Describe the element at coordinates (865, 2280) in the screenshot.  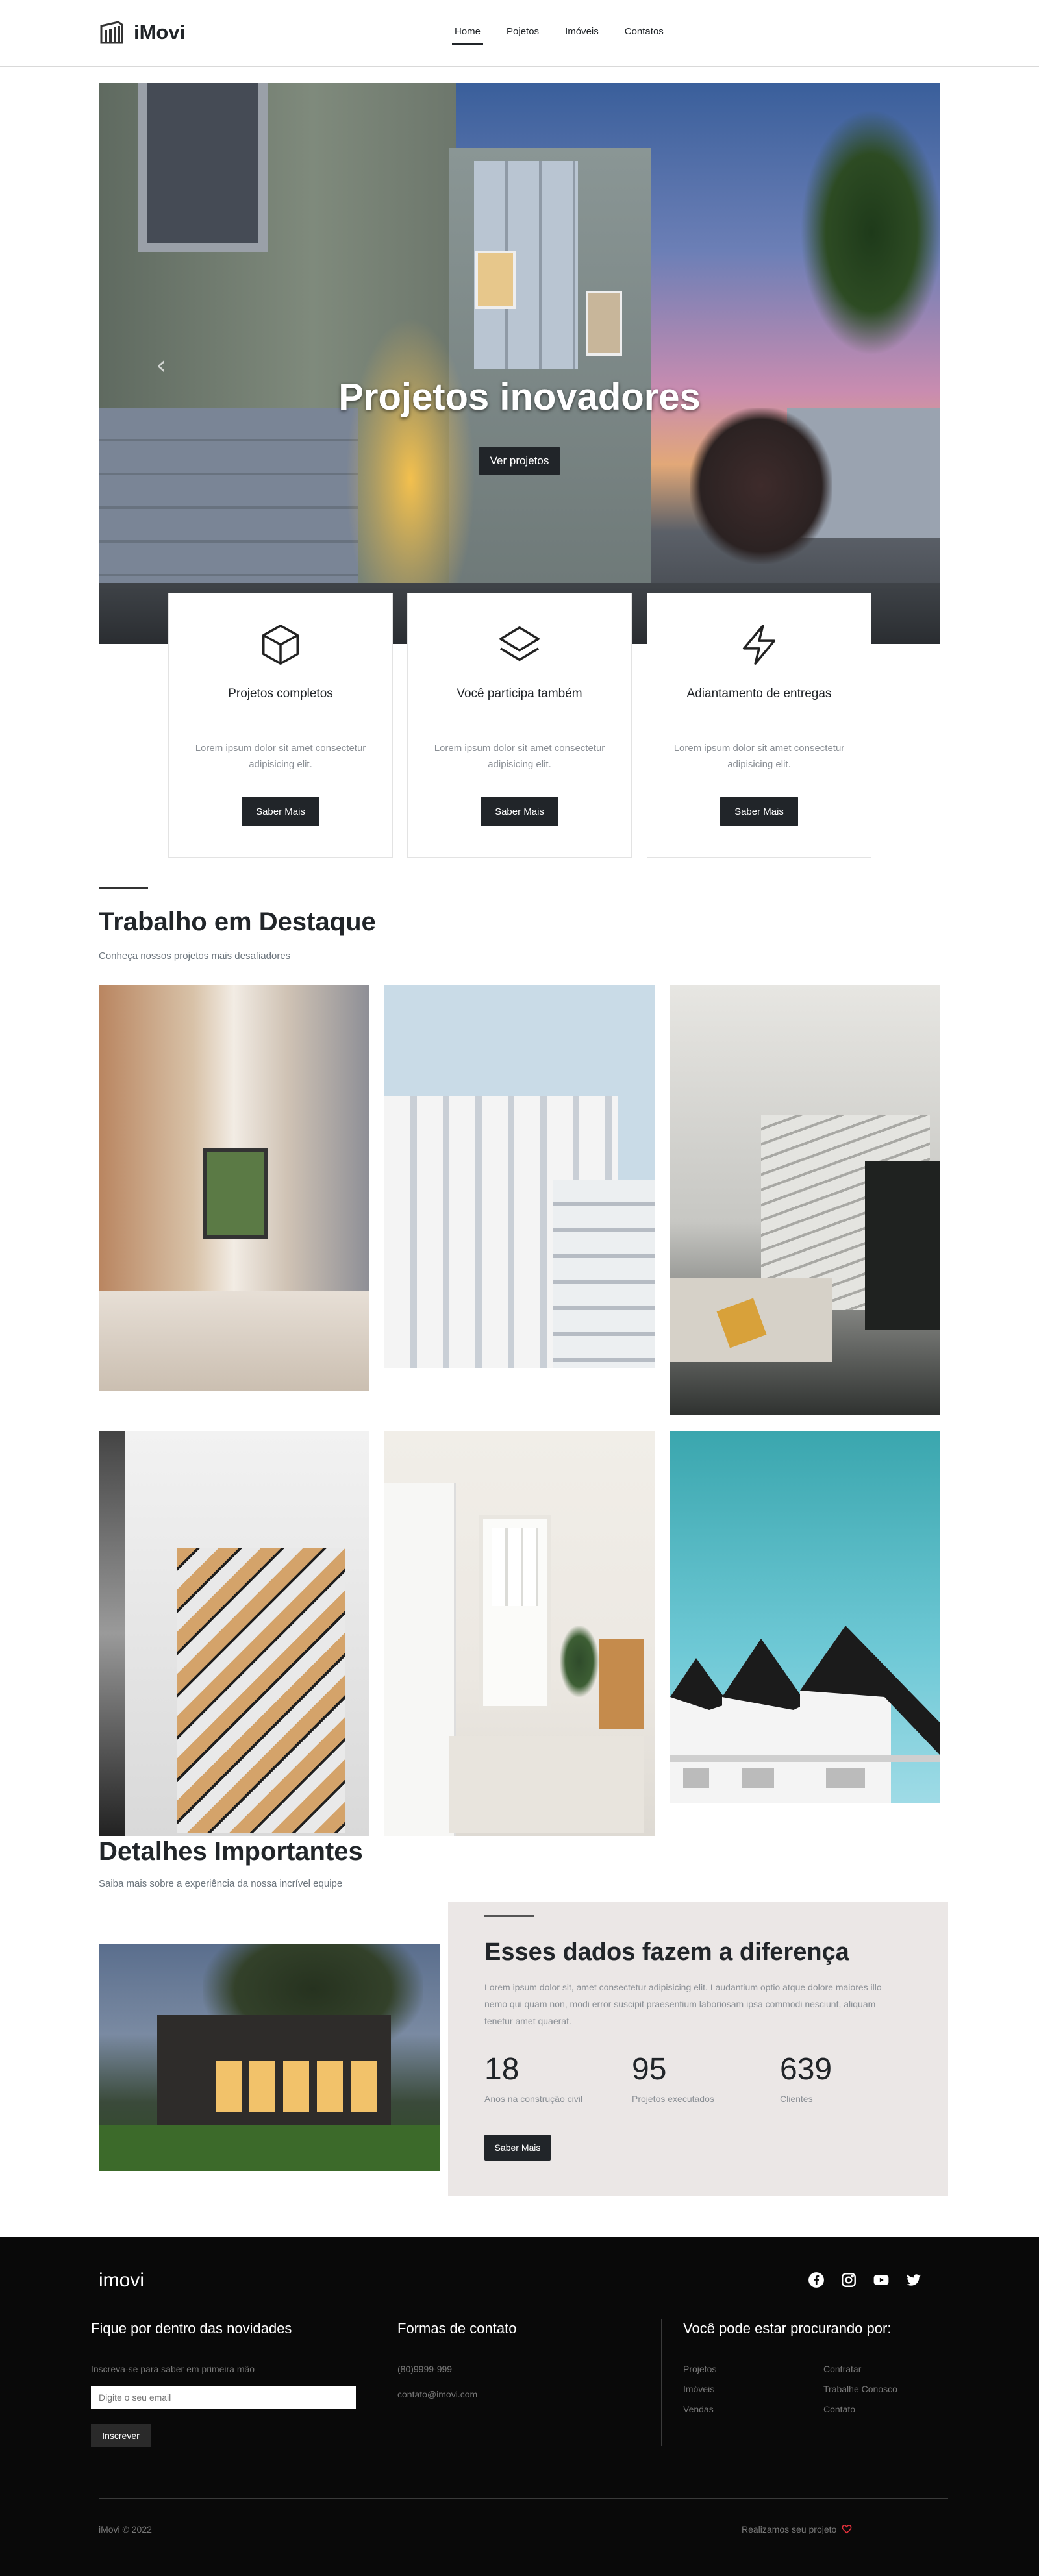
I see `social-links` at that location.